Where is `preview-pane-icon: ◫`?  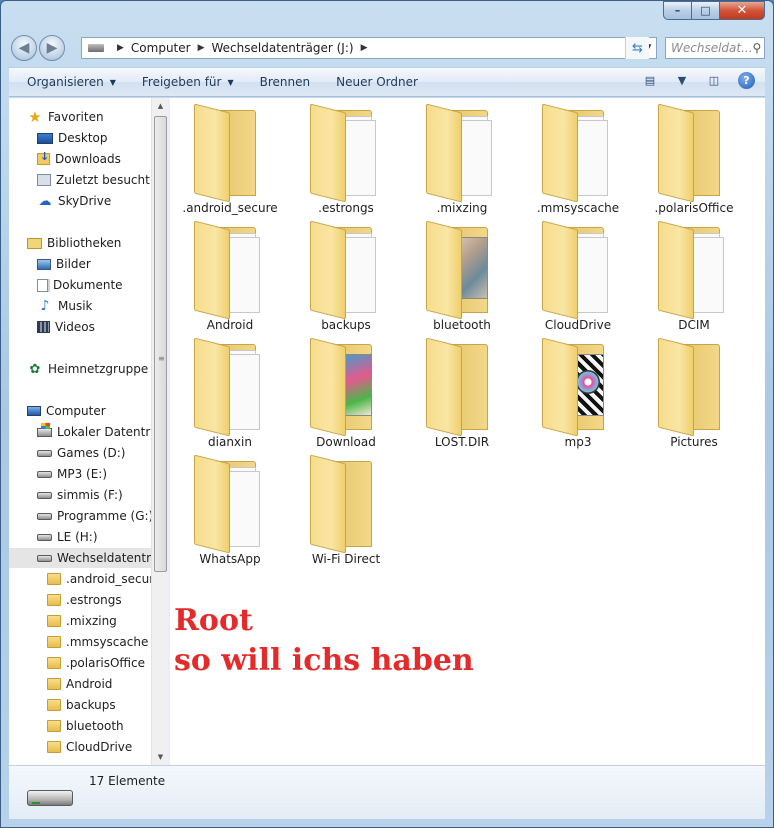 preview-pane-icon: ◫ is located at coordinates (714, 81).